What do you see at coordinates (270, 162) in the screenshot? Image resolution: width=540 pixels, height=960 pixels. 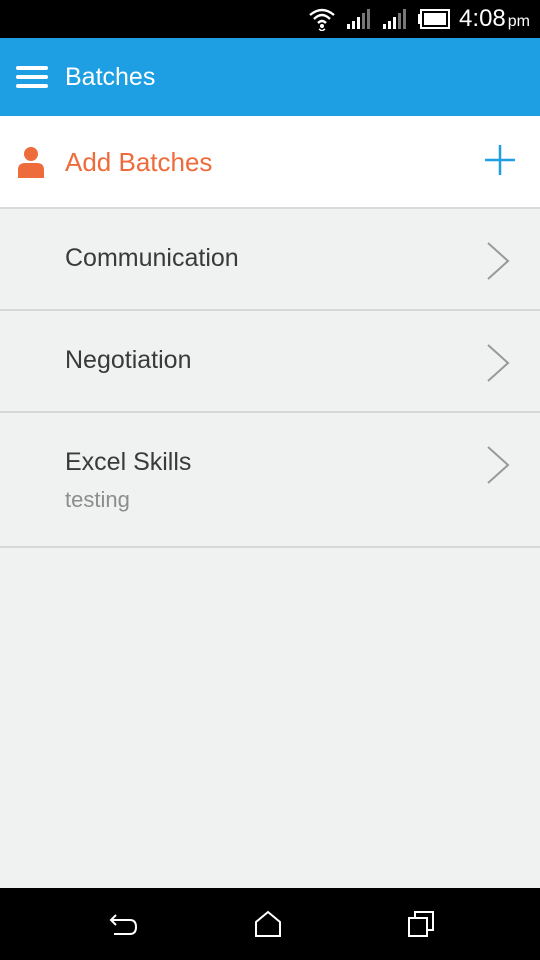 I see `add-batches-button: Add Batches` at bounding box center [270, 162].